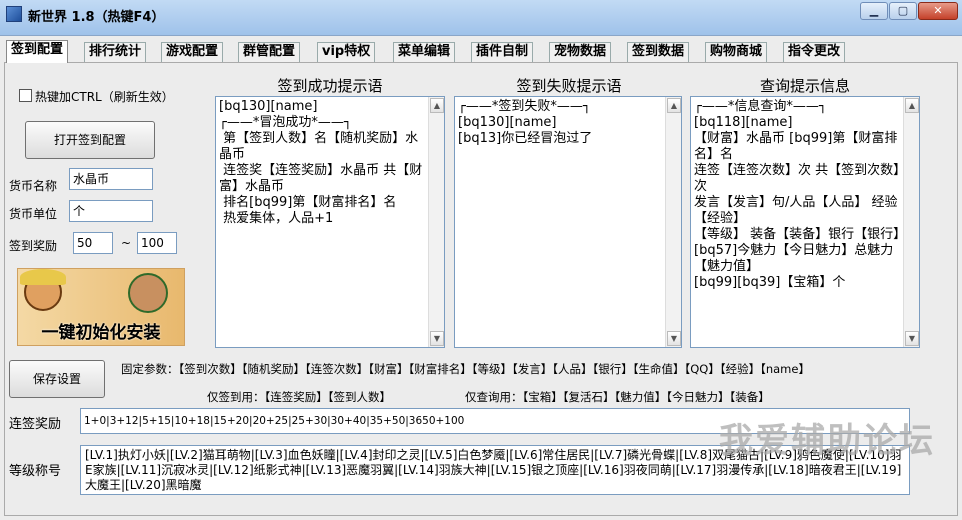 This screenshot has height=520, width=962. I want to click on streak-reward-label: 连签奖励, so click(35, 424).